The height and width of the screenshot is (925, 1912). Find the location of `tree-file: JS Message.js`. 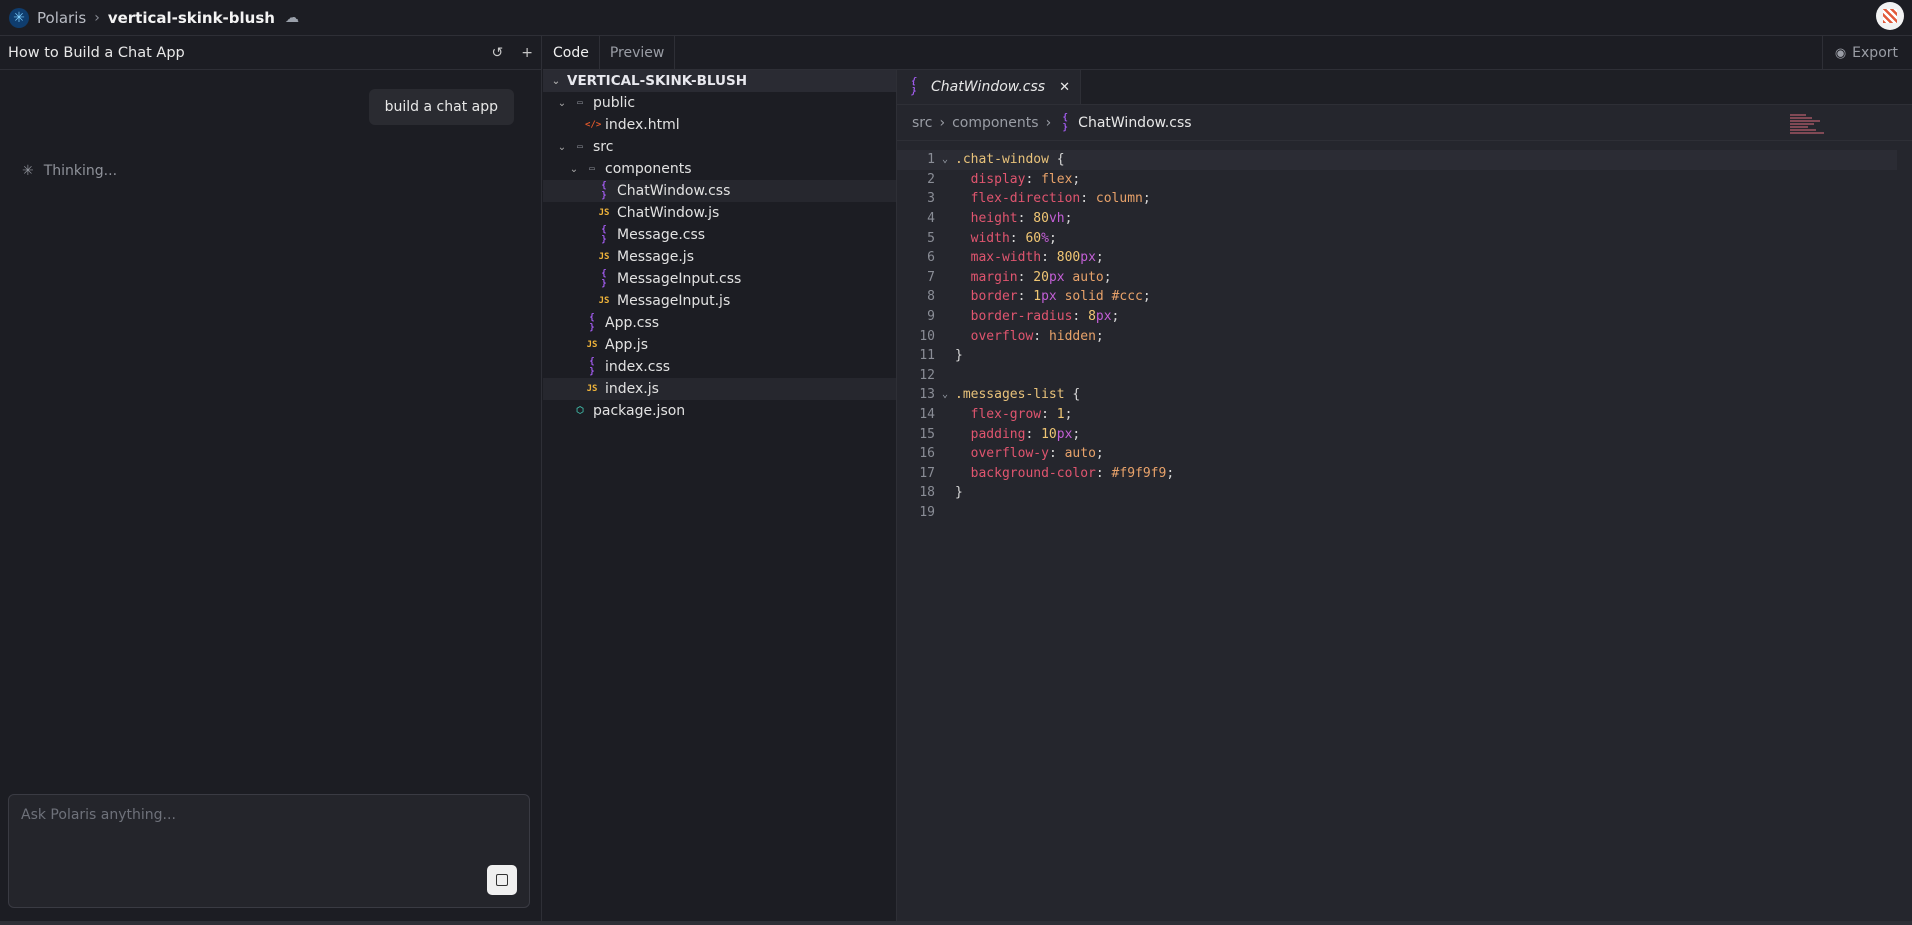

tree-file: JS Message.js is located at coordinates (719, 257).